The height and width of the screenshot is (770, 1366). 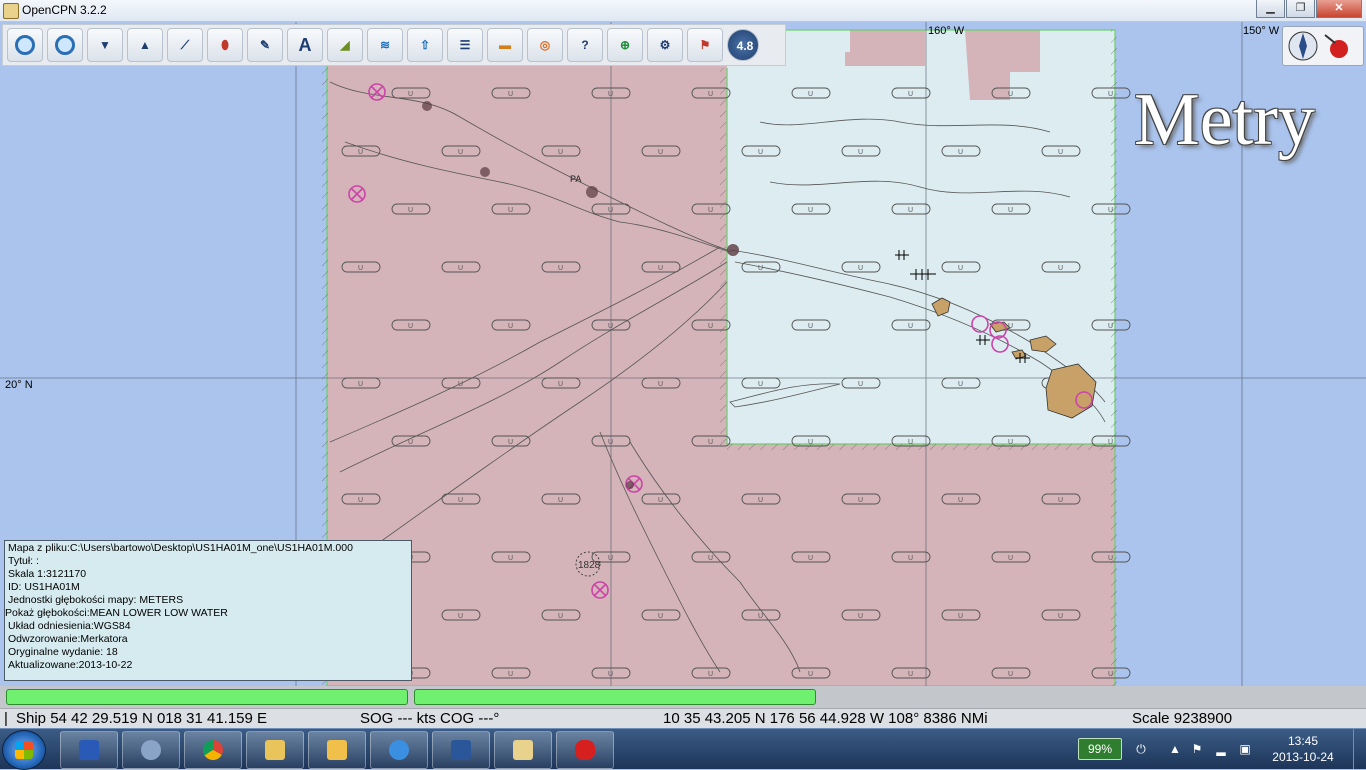 I want to click on window-titlebar: OpenCPN 3.2.2 ▁ ❐ ✕, so click(x=683, y=11).